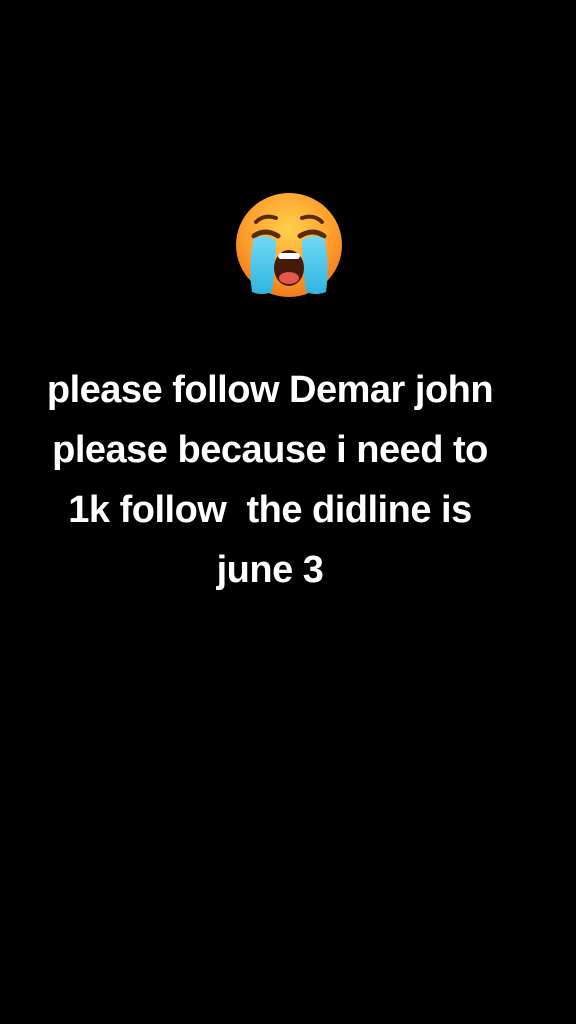  I want to click on loudly-crying-face-icon, so click(289, 245).